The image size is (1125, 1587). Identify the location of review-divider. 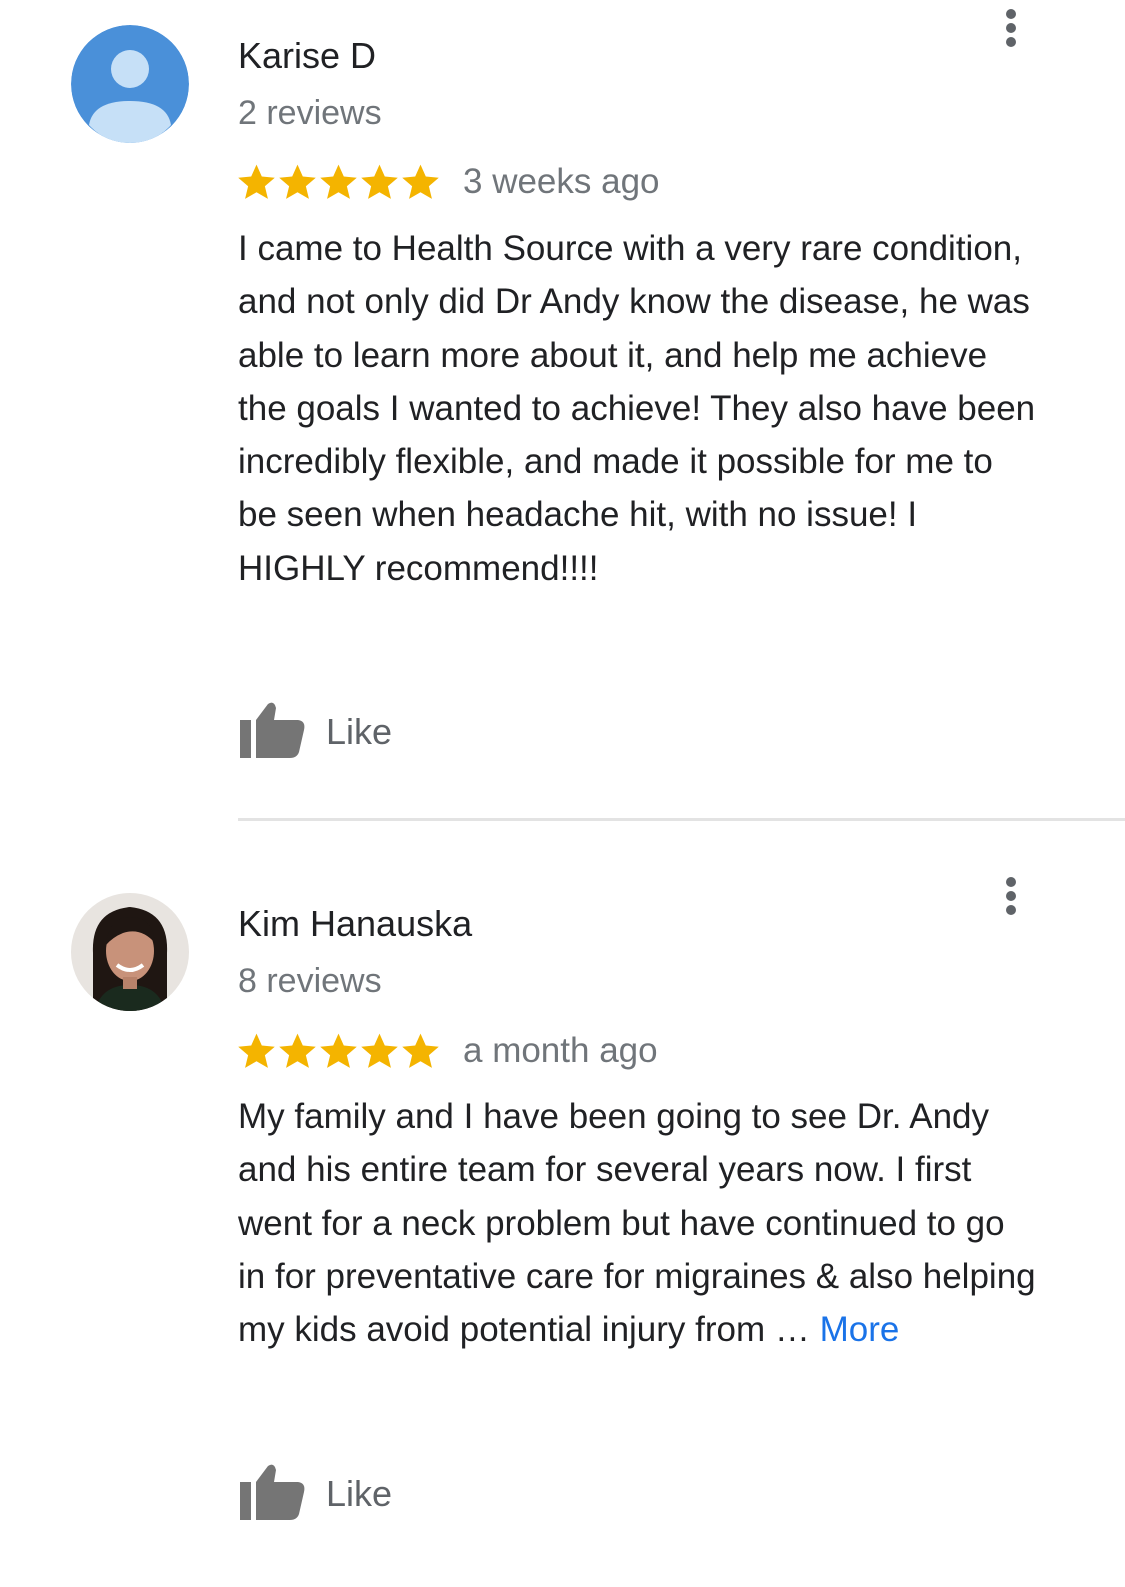
(681, 819).